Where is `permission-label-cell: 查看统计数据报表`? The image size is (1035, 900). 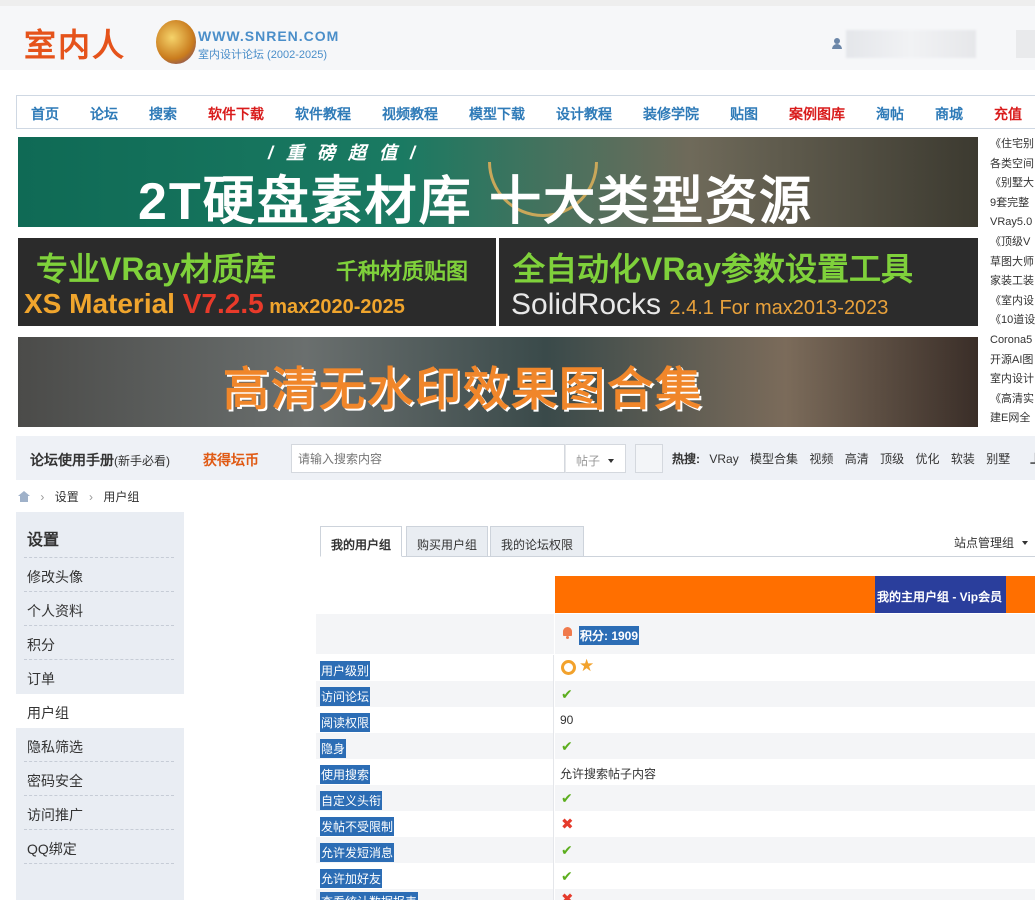
permission-label-cell: 查看统计数据报表 is located at coordinates (435, 894).